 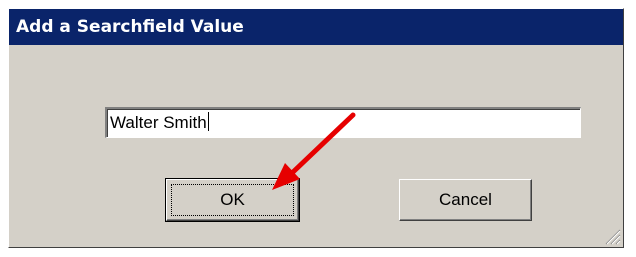 What do you see at coordinates (612, 236) in the screenshot?
I see `resize-grip-icon` at bounding box center [612, 236].